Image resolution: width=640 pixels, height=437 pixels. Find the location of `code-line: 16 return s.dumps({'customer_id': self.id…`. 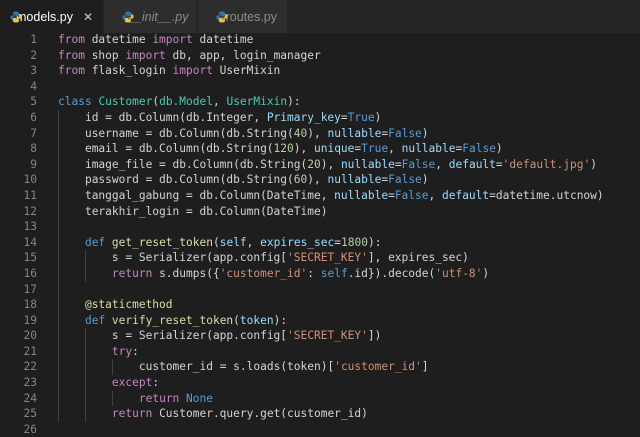

code-line: 16 return s.dumps({'customer_id': self.id… is located at coordinates (320, 273).